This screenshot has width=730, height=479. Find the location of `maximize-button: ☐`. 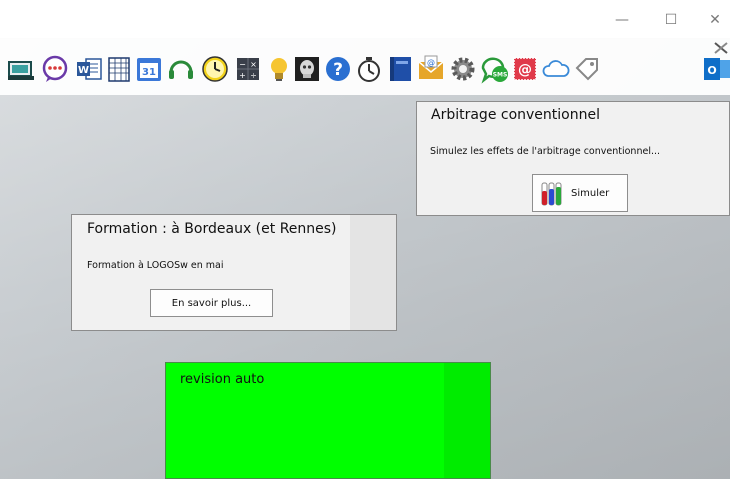

maximize-button: ☐ is located at coordinates (671, 20).